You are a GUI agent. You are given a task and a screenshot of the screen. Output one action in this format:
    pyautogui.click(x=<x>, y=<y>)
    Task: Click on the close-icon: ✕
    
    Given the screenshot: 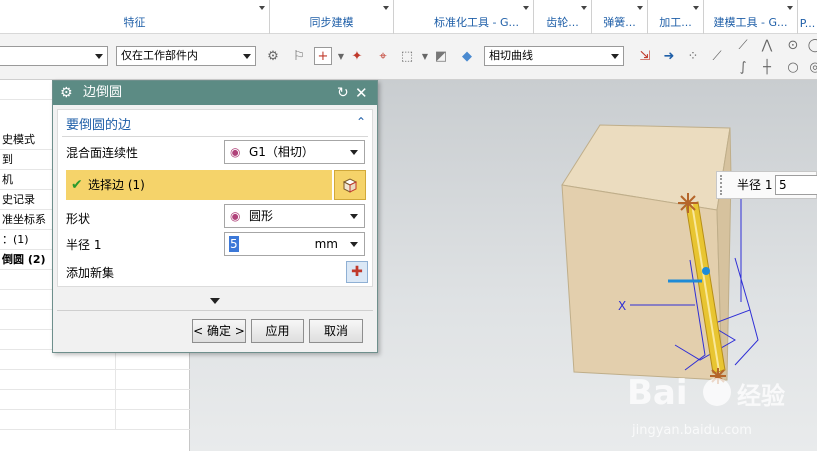 What is the action you would take?
    pyautogui.click(x=363, y=93)
    